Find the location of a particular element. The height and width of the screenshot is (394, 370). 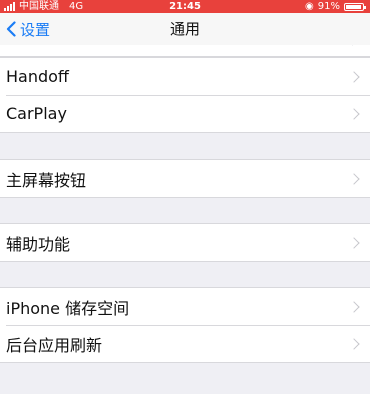

row-label: 主屏幕按钮 is located at coordinates (46, 180).